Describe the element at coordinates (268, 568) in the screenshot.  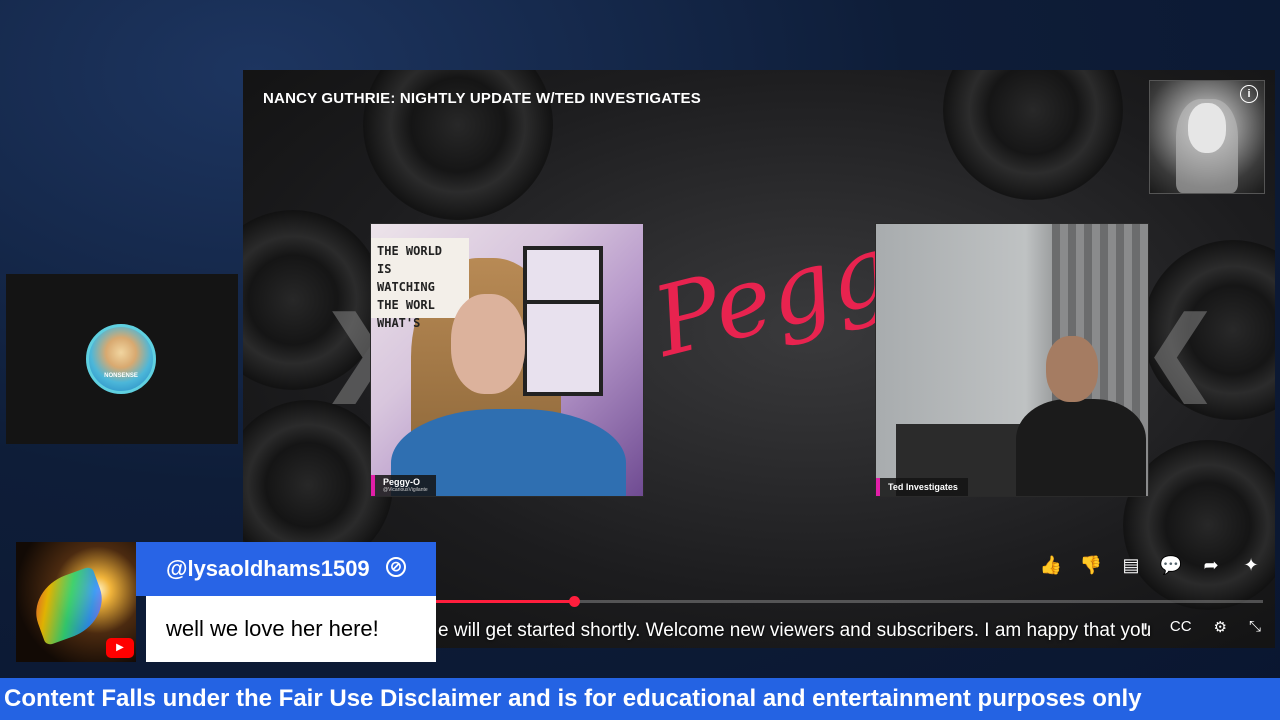
I see `chat-username-text: @lysaoldhams1509` at that location.